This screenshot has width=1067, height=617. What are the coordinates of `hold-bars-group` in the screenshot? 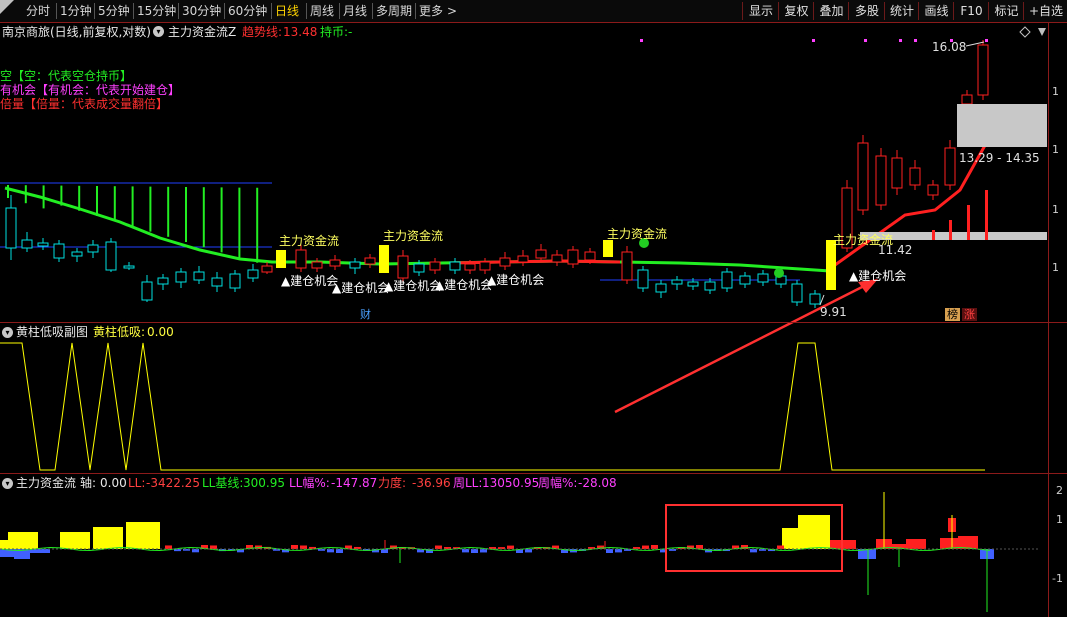 It's located at (133, 224).